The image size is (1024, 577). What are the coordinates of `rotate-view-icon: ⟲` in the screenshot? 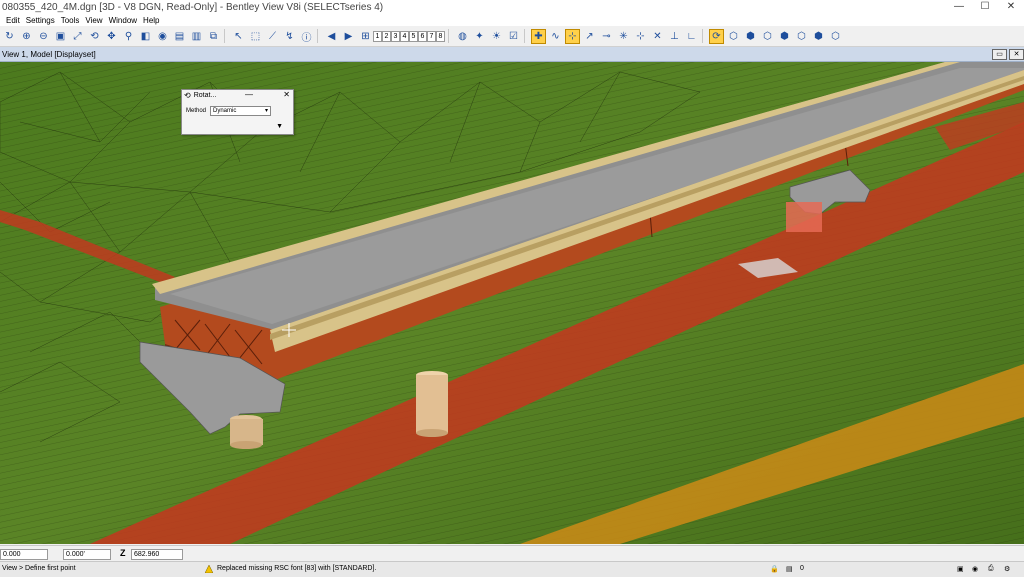 It's located at (94, 36).